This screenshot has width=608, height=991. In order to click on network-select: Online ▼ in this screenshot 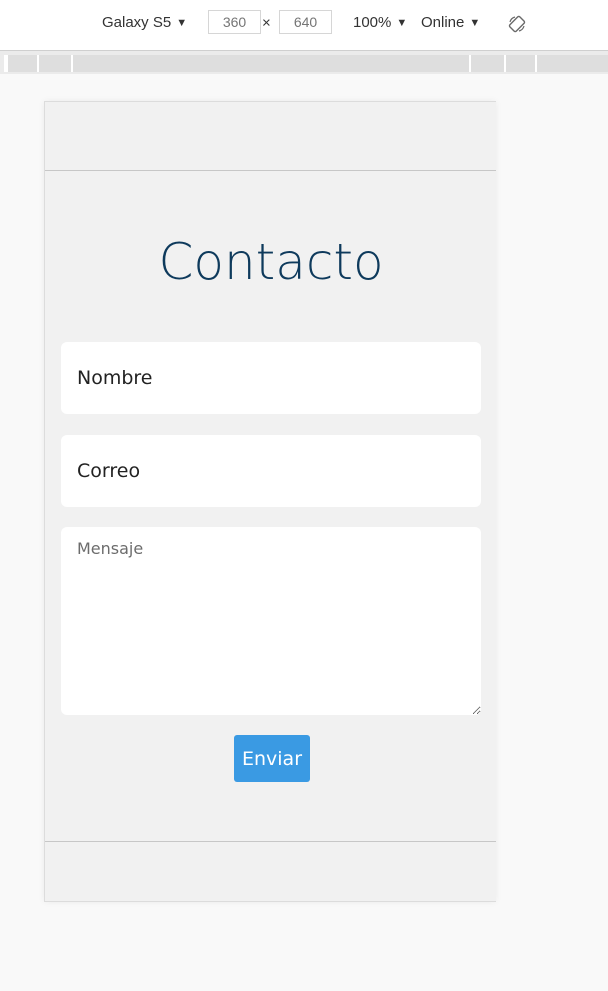, I will do `click(450, 23)`.